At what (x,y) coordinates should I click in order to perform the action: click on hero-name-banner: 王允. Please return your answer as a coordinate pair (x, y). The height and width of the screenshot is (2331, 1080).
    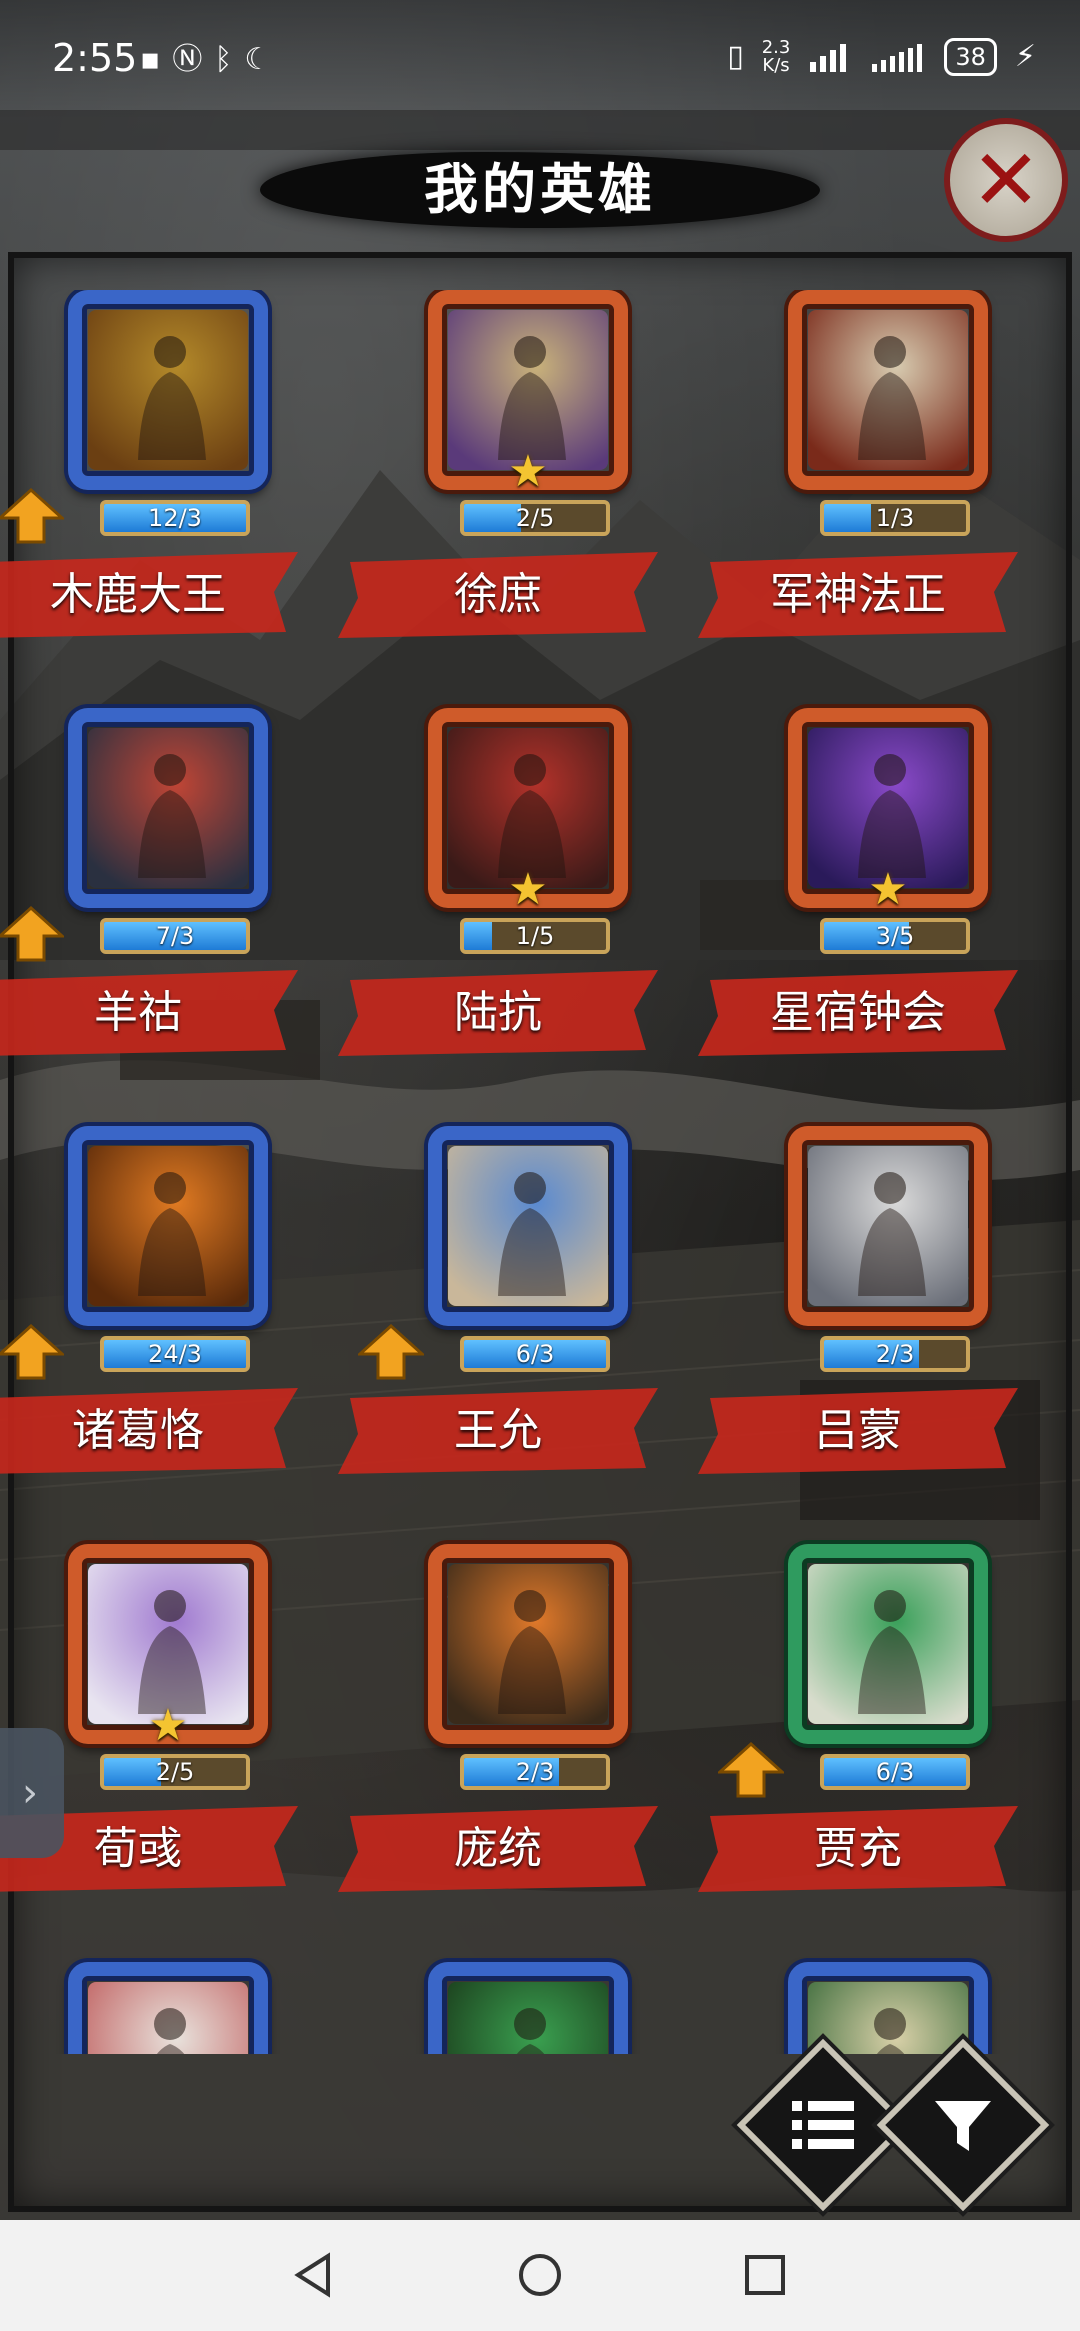
    Looking at the image, I should click on (498, 1431).